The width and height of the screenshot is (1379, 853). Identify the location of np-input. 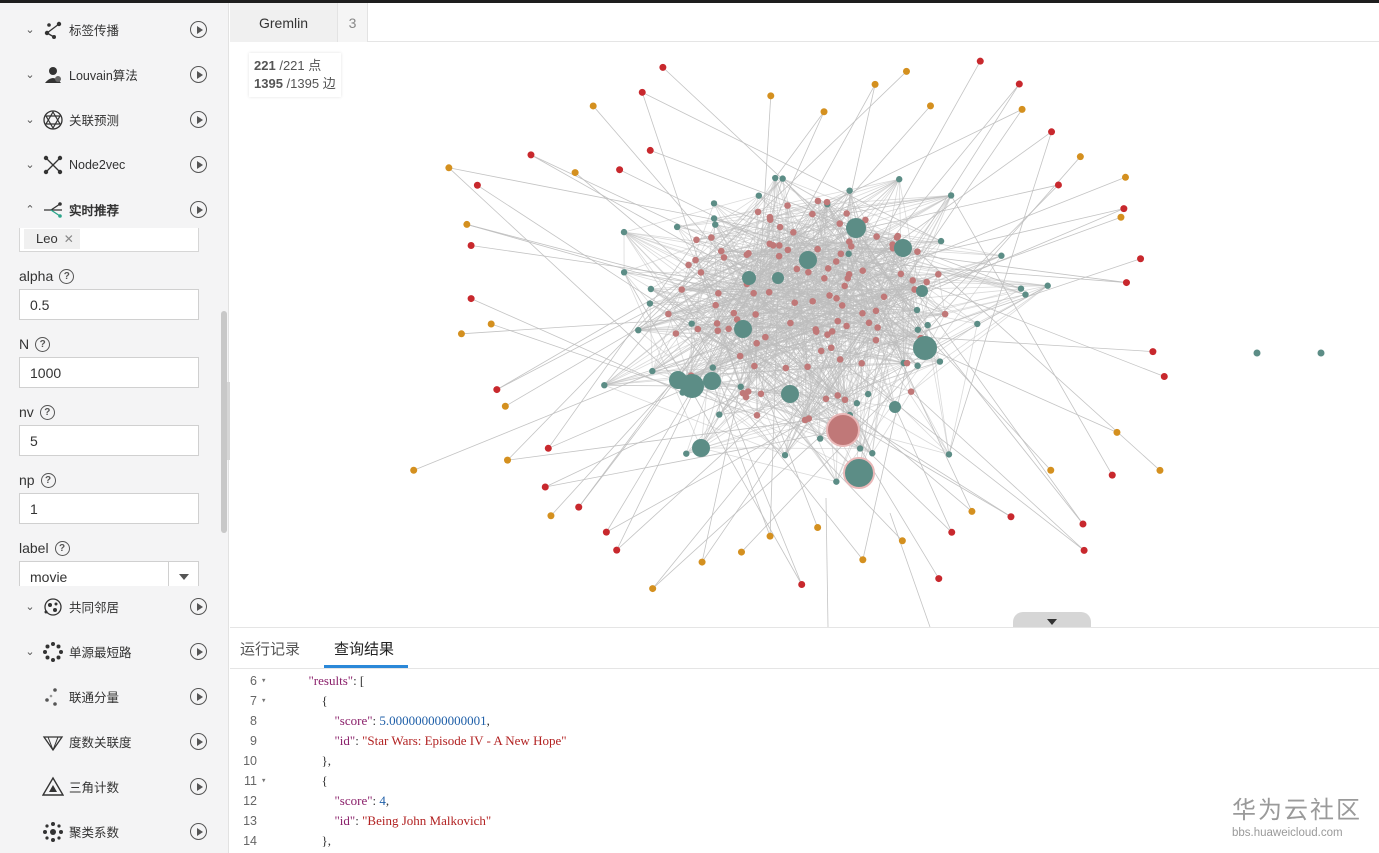
(109, 508).